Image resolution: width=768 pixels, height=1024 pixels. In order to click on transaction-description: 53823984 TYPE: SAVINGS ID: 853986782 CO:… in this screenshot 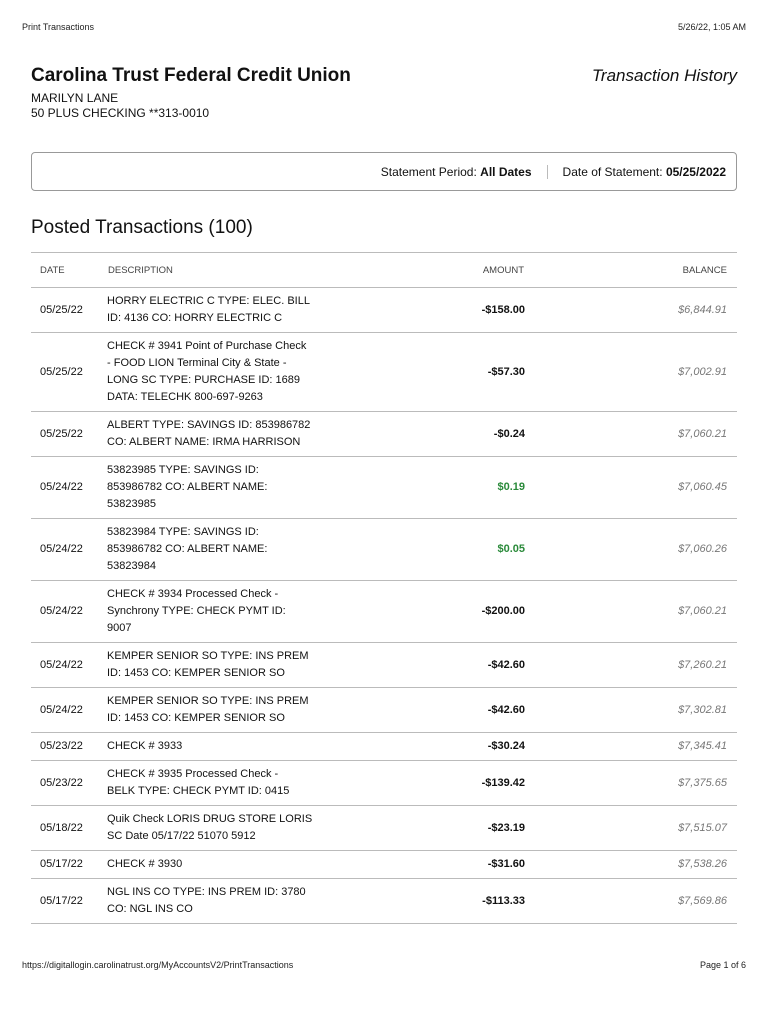, I will do `click(233, 549)`.